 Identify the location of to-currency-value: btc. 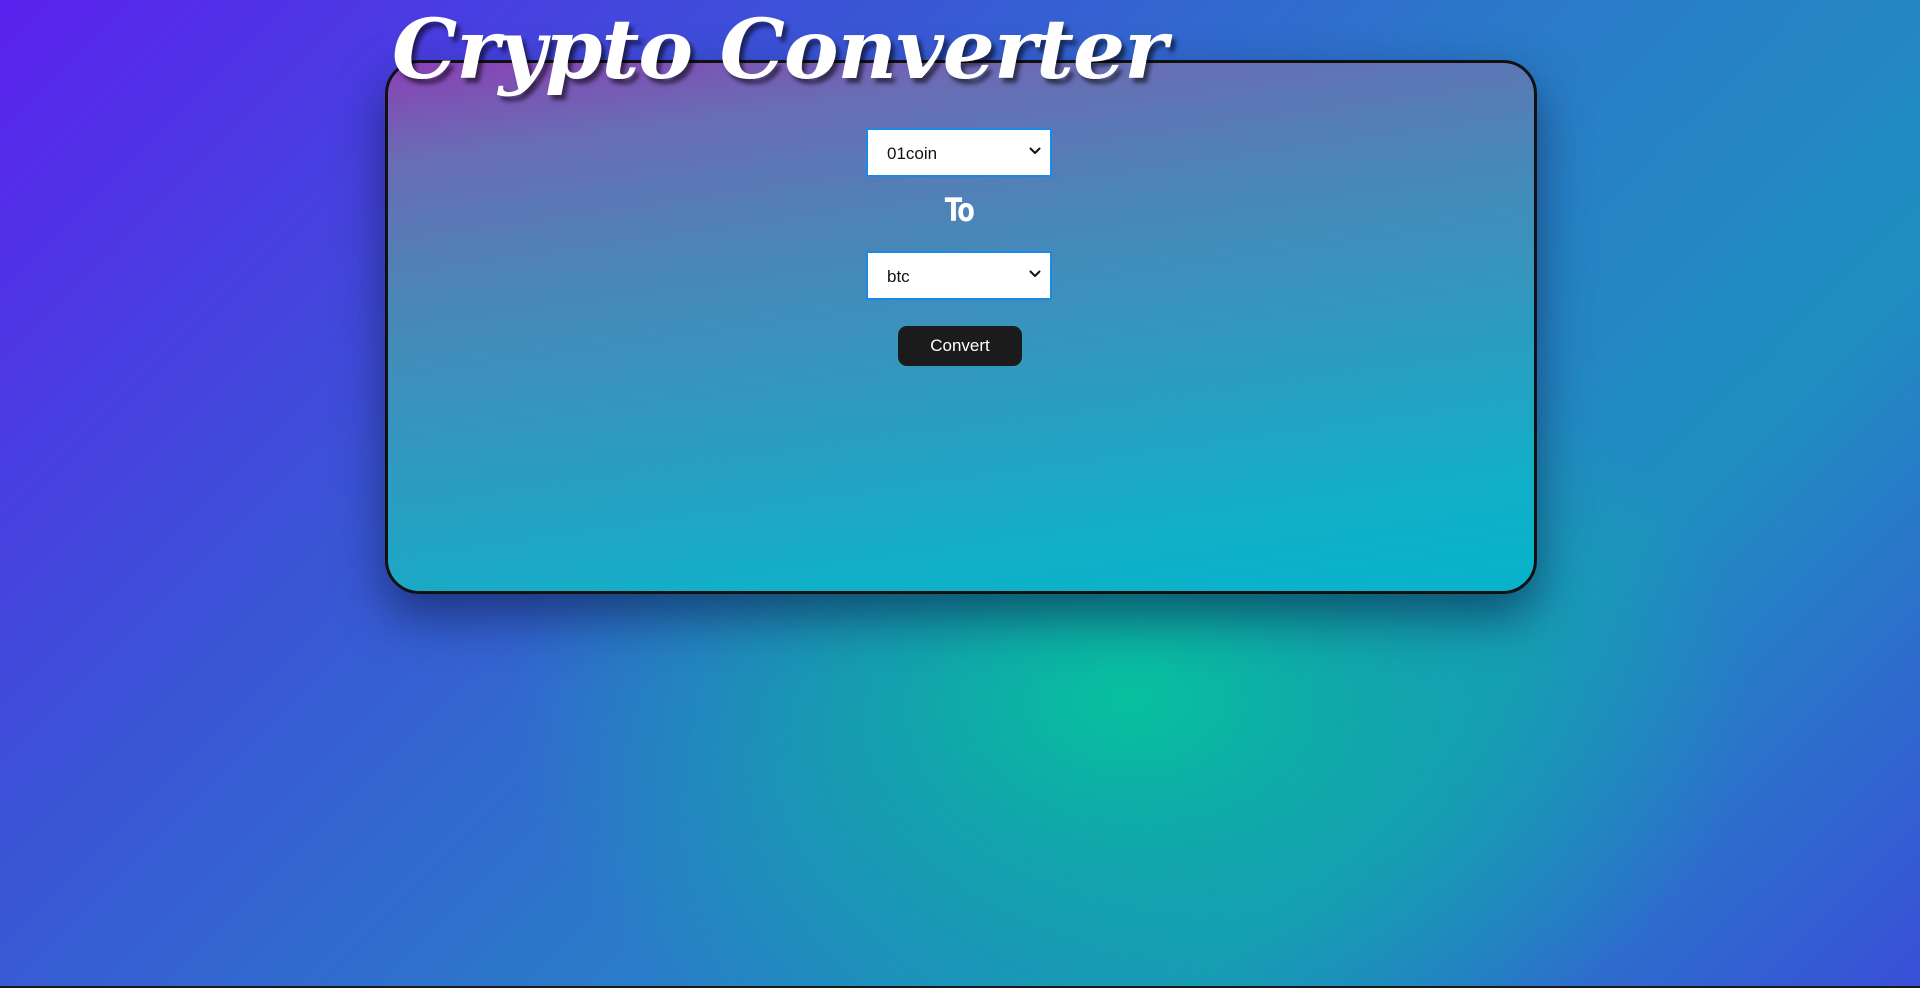
(898, 276).